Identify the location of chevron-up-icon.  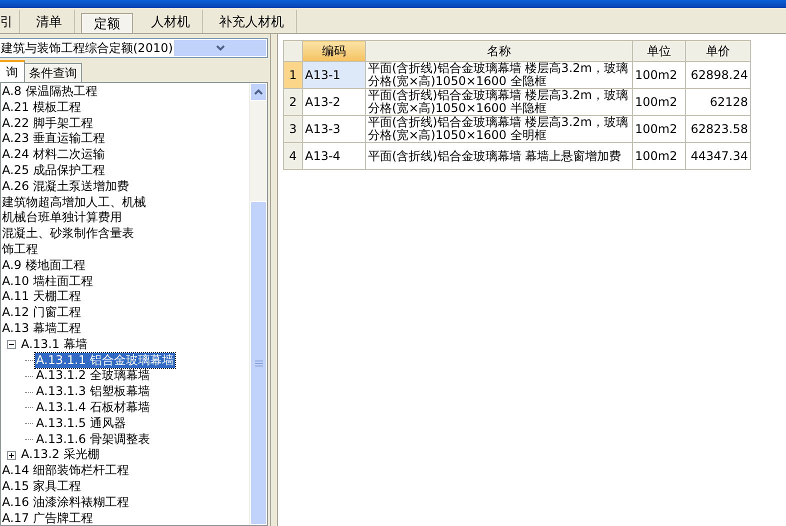
(258, 92).